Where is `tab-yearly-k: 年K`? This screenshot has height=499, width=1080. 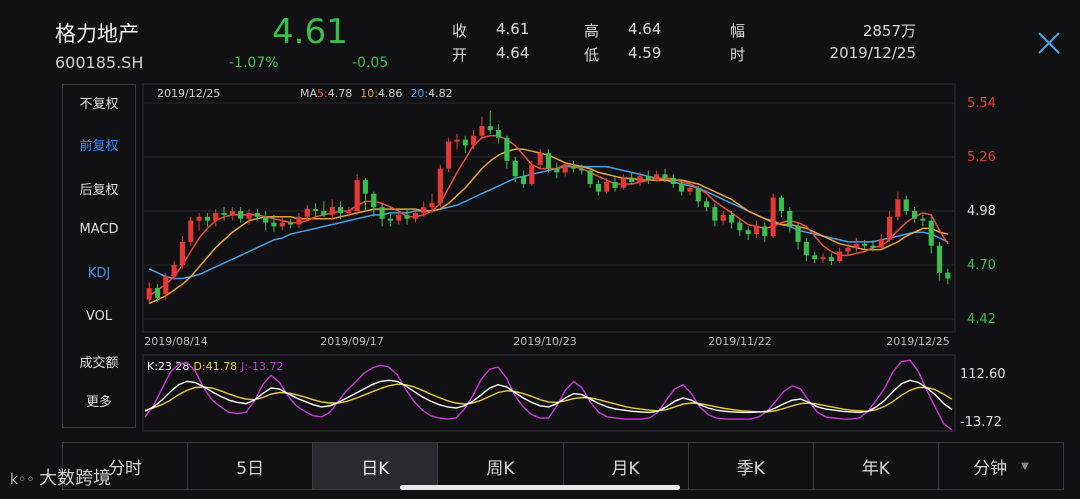
tab-yearly-k: 年K is located at coordinates (876, 466).